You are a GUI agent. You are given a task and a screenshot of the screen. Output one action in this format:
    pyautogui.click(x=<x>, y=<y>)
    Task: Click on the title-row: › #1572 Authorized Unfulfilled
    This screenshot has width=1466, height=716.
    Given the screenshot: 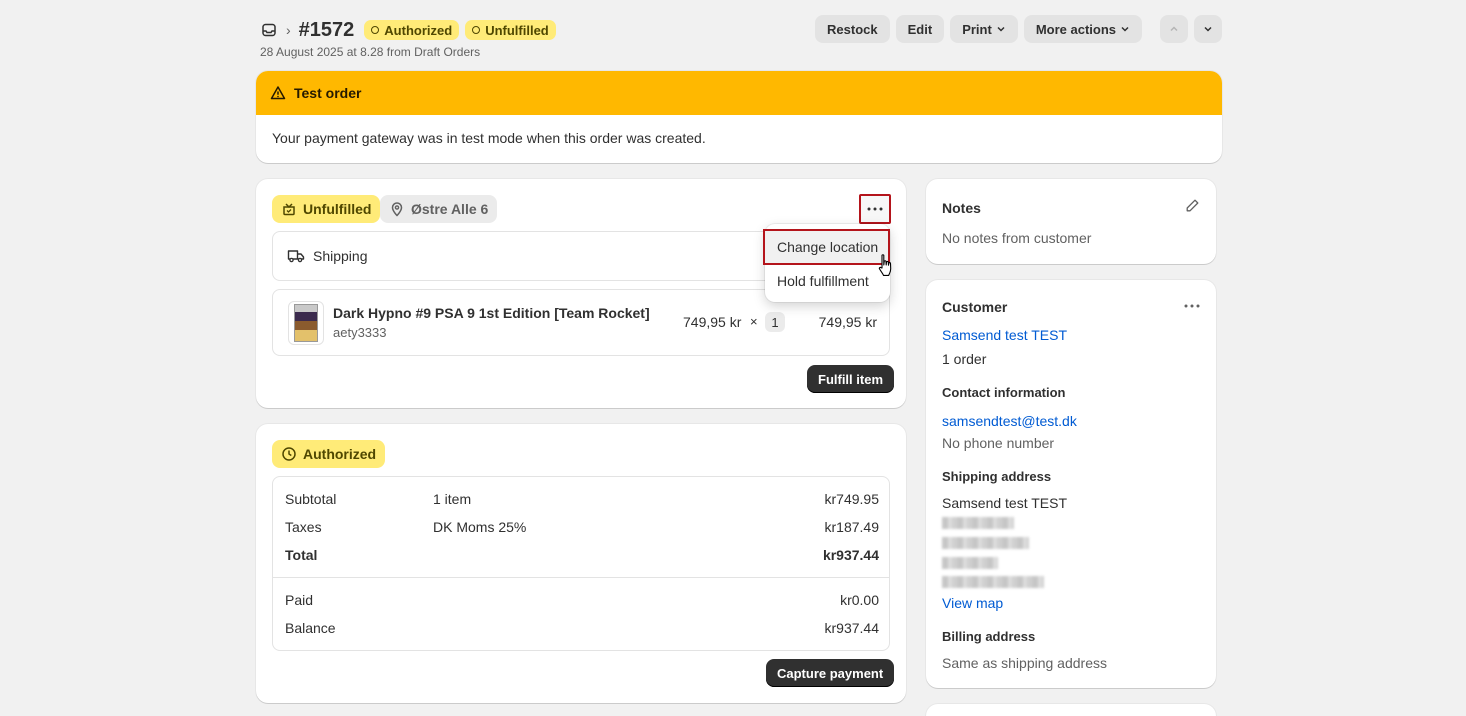 What is the action you would take?
    pyautogui.click(x=408, y=30)
    